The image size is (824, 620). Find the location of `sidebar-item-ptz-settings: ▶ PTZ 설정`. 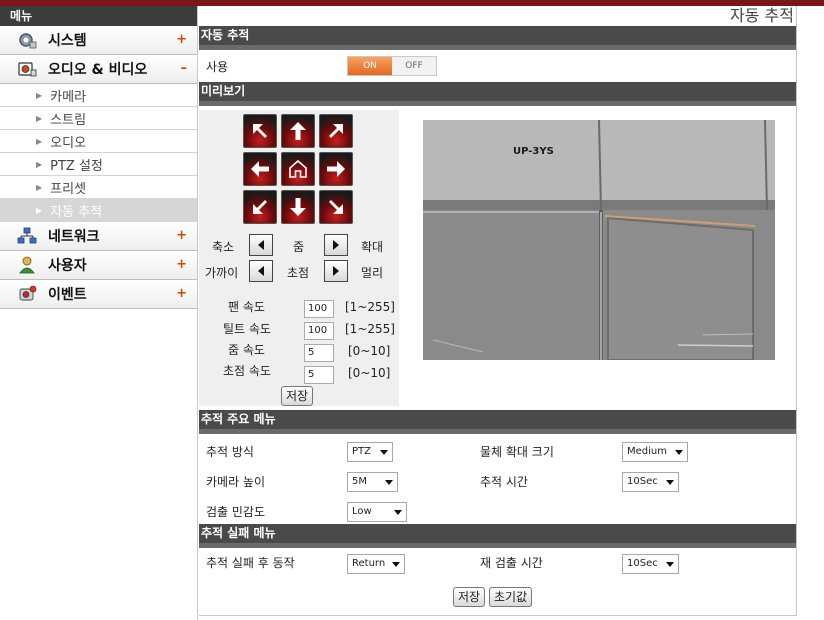

sidebar-item-ptz-settings: ▶ PTZ 설정 is located at coordinates (98, 164).